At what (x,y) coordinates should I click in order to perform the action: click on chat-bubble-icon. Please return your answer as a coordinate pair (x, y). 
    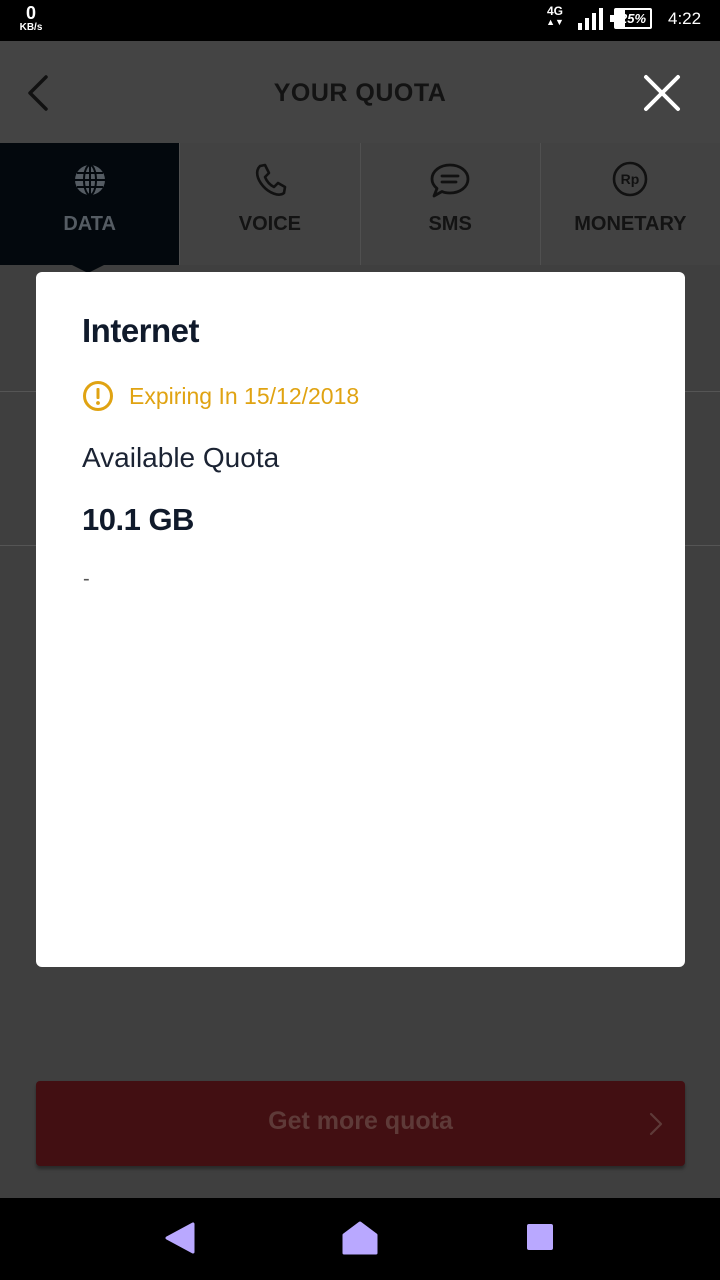
    Looking at the image, I should click on (450, 180).